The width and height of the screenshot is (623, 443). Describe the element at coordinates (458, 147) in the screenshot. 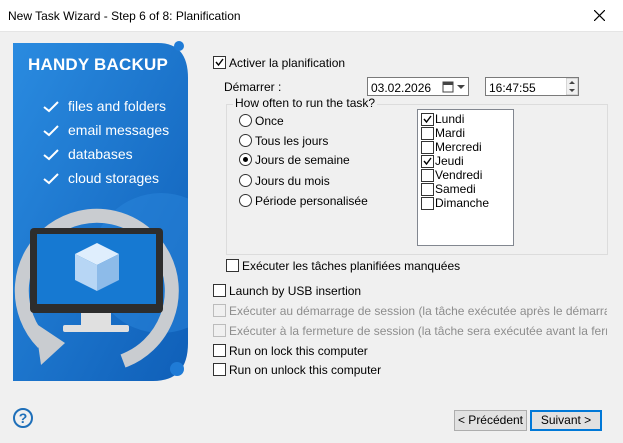

I see `weekday-label: Mercredi` at that location.